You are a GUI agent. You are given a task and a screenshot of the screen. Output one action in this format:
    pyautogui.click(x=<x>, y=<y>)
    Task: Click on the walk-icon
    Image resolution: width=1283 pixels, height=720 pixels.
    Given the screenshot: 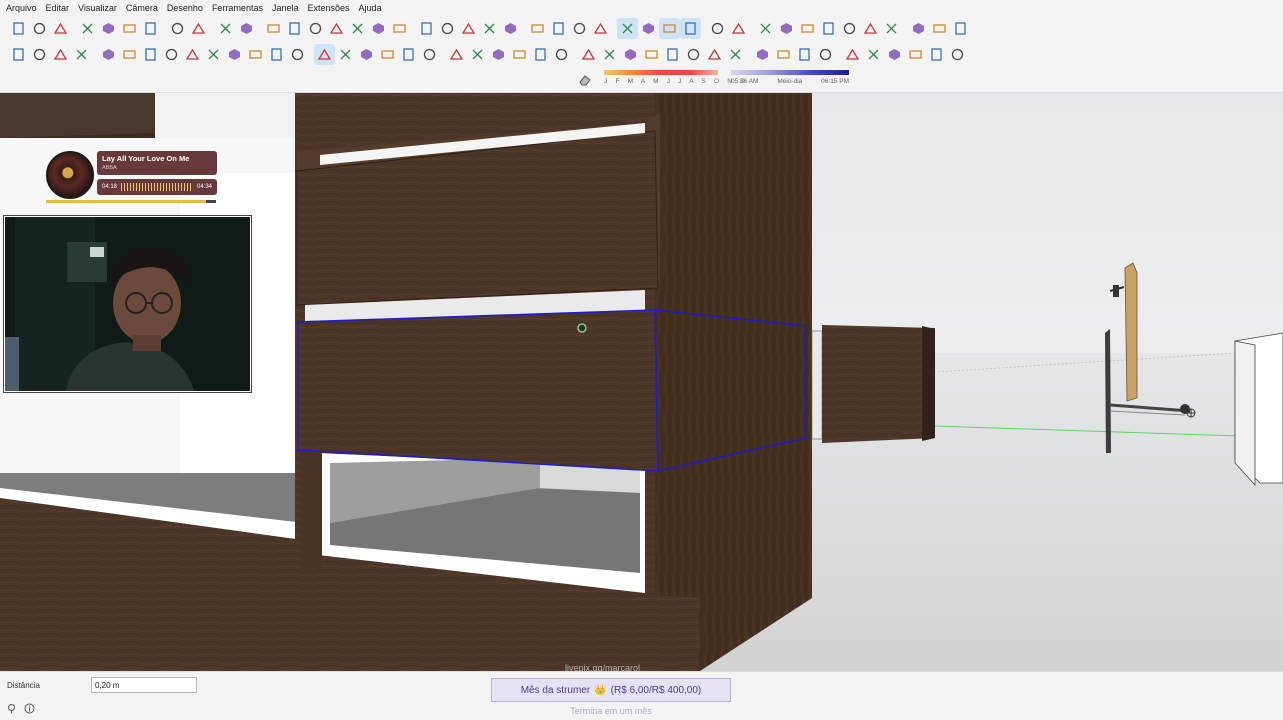 What is the action you would take?
    pyautogui.click(x=693, y=54)
    